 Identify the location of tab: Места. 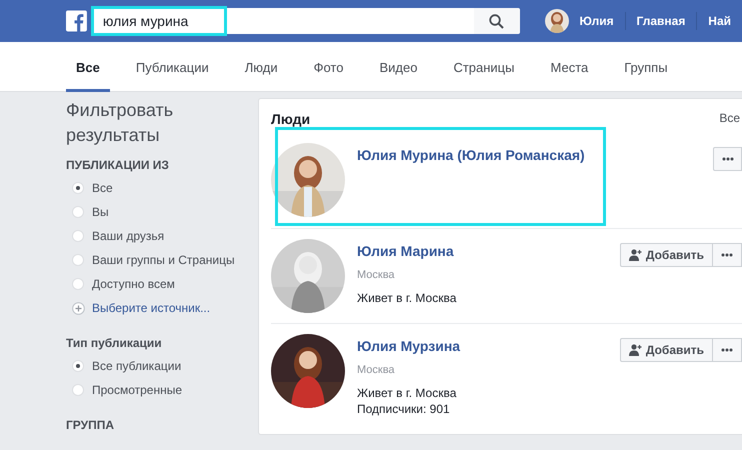
(569, 67).